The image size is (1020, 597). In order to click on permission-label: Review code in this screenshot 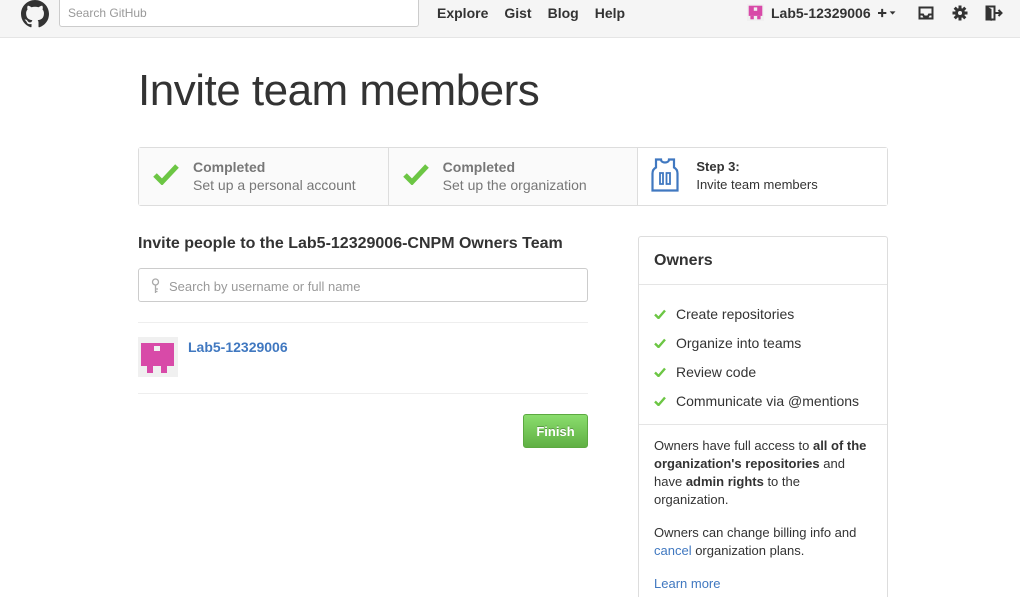, I will do `click(716, 371)`.